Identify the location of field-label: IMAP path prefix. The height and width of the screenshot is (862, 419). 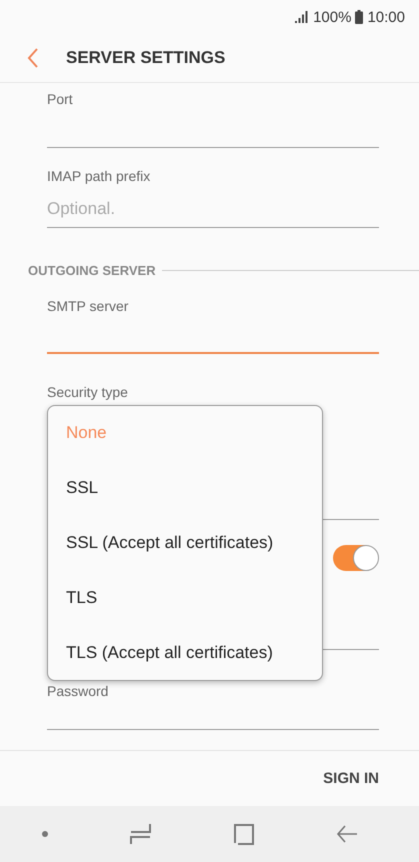
(98, 176).